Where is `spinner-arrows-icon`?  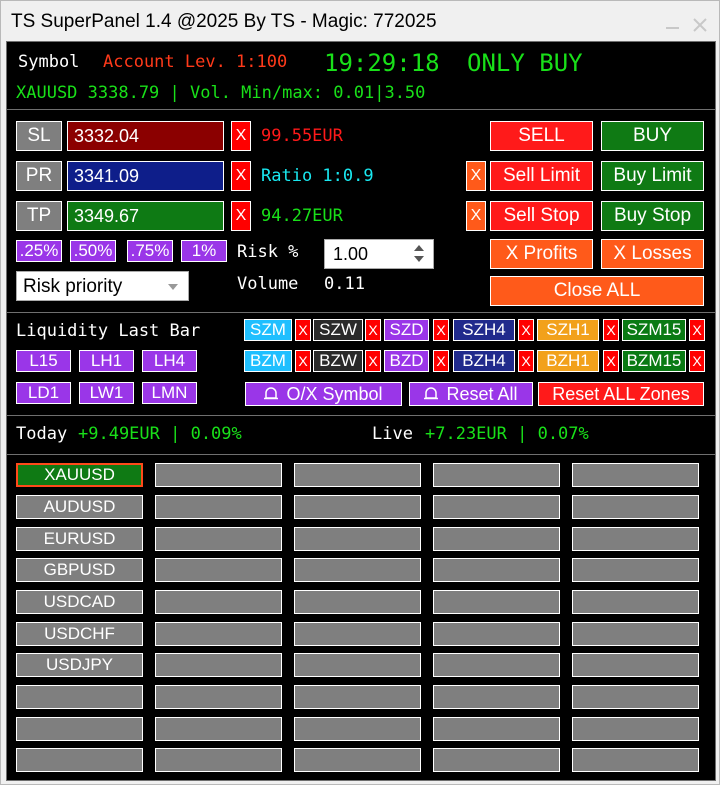 spinner-arrows-icon is located at coordinates (419, 254).